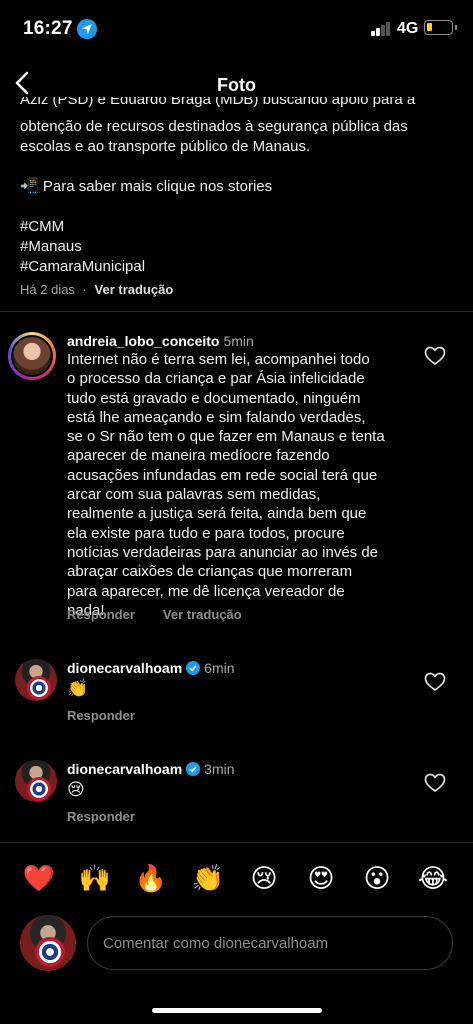 The image size is (473, 1024). I want to click on post-meta: Há 2 dias · Ver tradução, so click(96, 289).